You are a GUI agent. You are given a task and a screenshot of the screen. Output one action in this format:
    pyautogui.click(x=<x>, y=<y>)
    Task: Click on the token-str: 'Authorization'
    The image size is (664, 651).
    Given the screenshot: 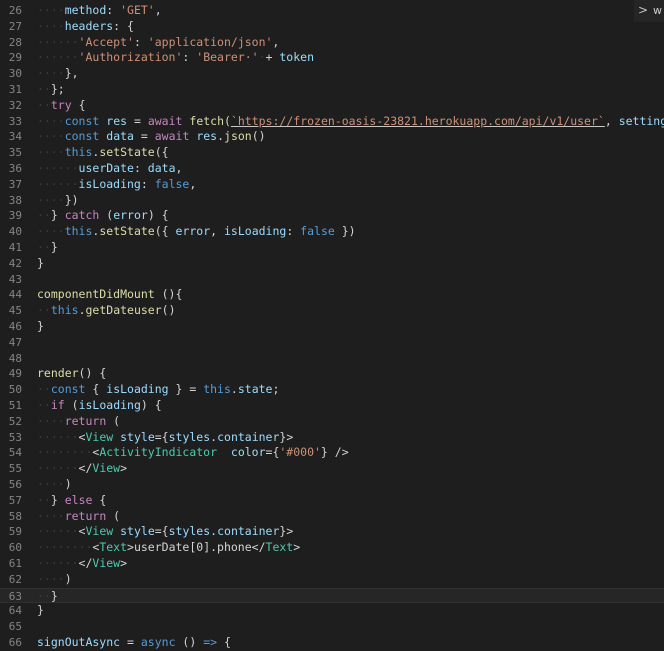 What is the action you would take?
    pyautogui.click(x=130, y=57)
    